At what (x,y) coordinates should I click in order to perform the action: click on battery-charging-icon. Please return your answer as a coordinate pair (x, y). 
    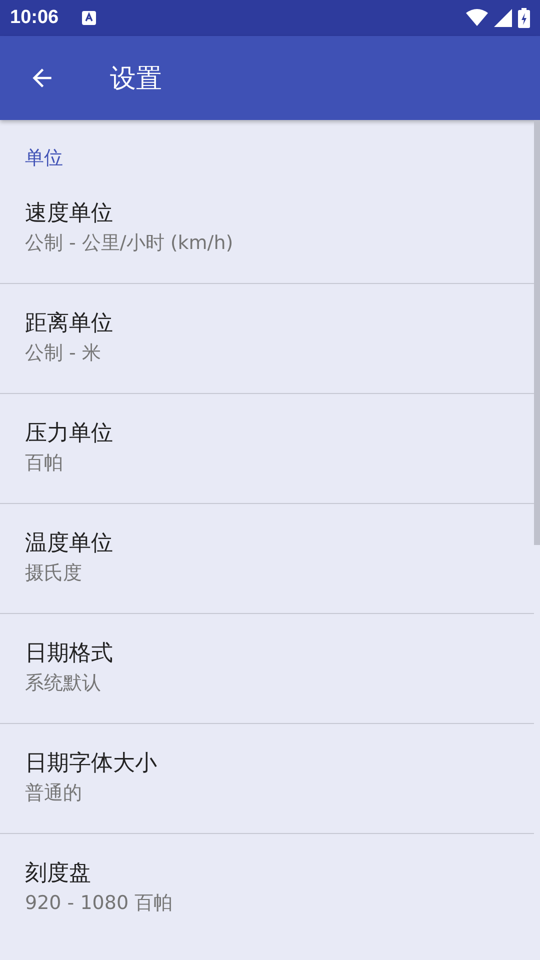
    Looking at the image, I should click on (524, 18).